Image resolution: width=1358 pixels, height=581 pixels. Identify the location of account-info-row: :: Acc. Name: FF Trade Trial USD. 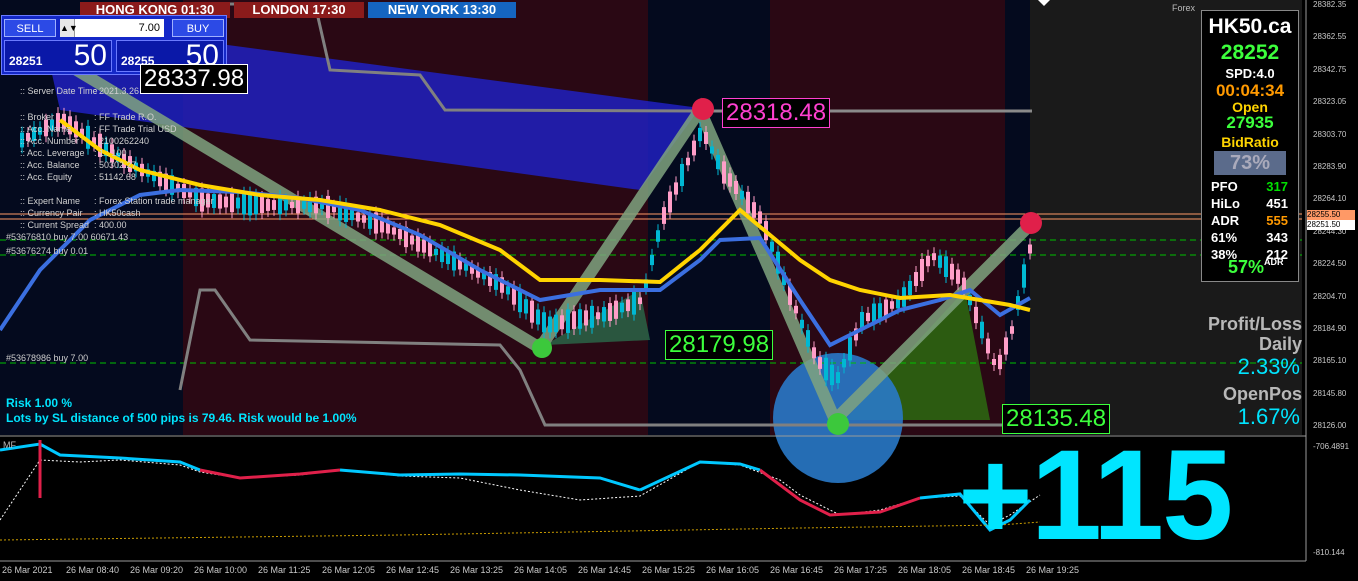
(98, 129).